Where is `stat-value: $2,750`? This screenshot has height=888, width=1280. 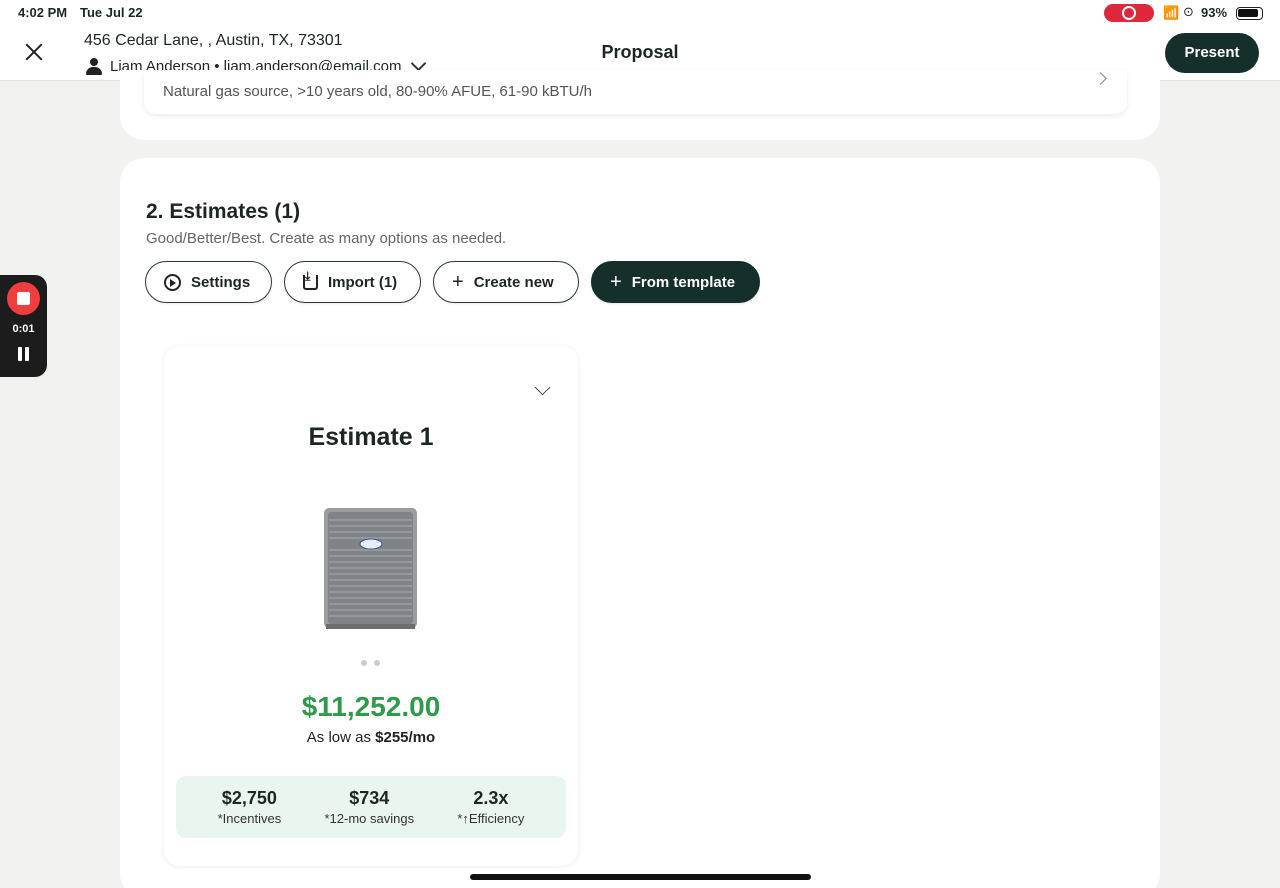 stat-value: $2,750 is located at coordinates (249, 798).